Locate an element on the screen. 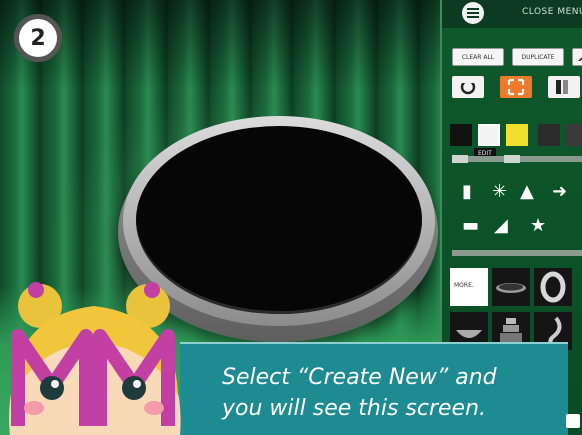  mascot-cheek-left is located at coordinates (34, 408).